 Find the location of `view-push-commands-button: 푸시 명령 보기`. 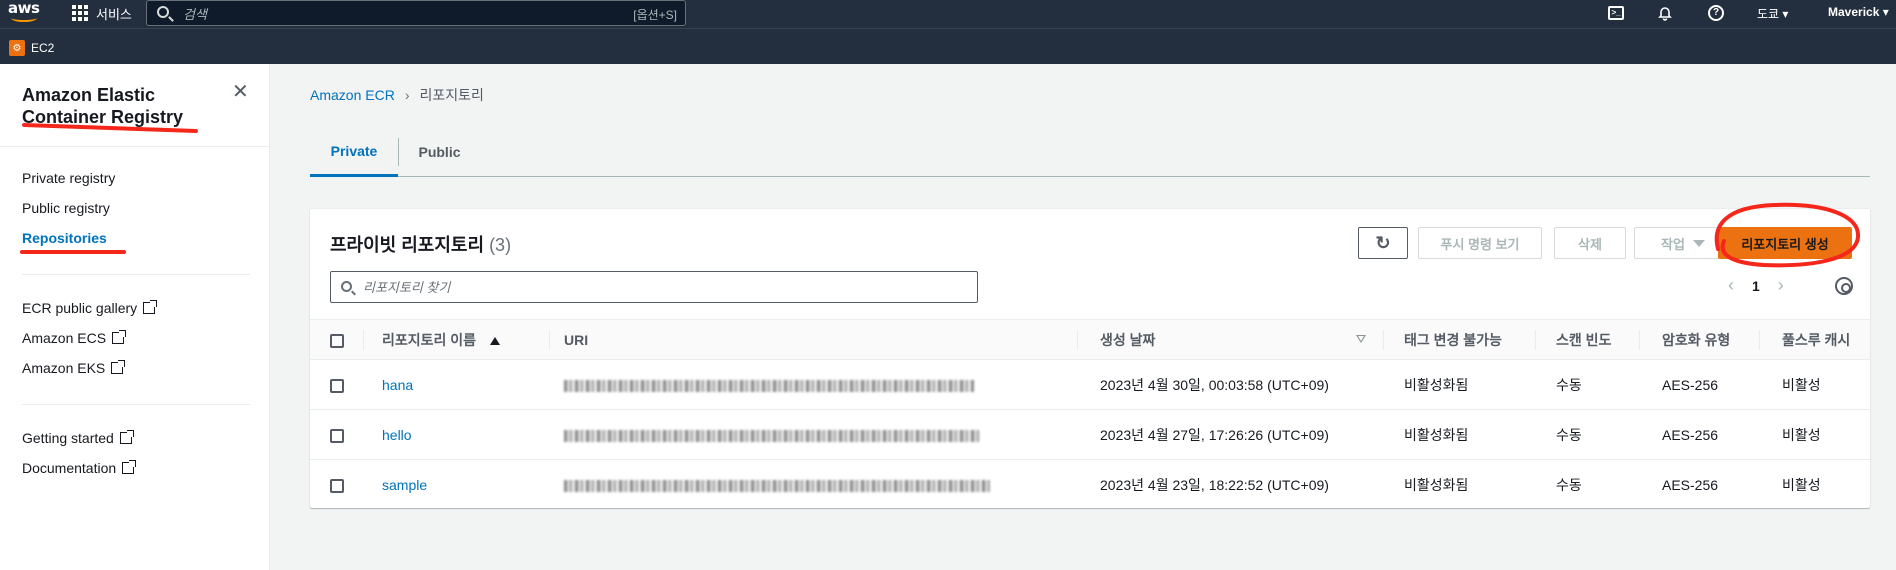

view-push-commands-button: 푸시 명령 보기 is located at coordinates (1480, 243).